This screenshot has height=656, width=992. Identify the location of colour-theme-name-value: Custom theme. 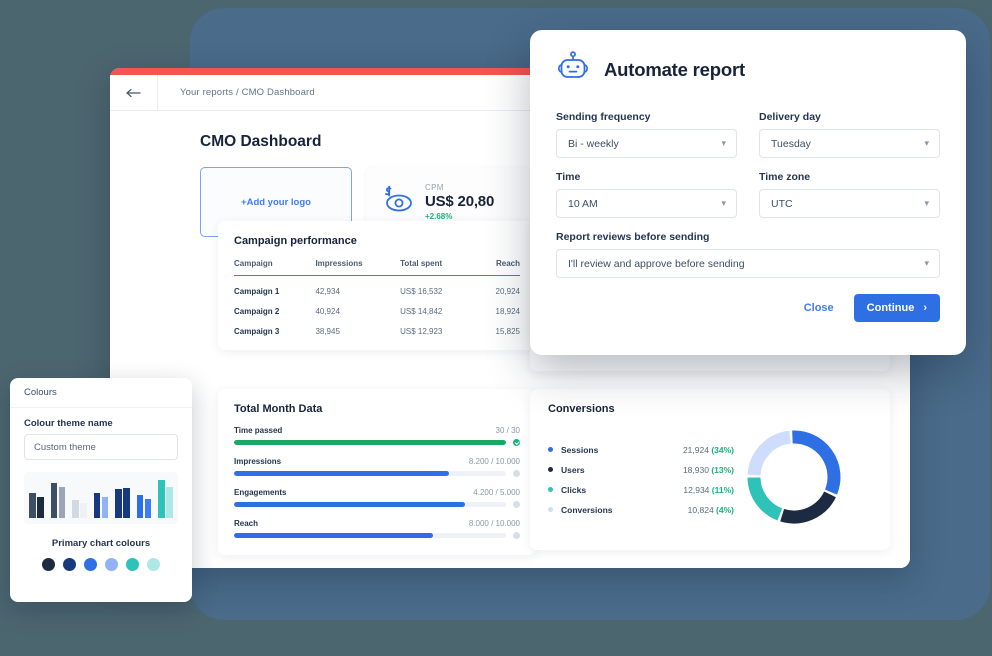
(65, 447).